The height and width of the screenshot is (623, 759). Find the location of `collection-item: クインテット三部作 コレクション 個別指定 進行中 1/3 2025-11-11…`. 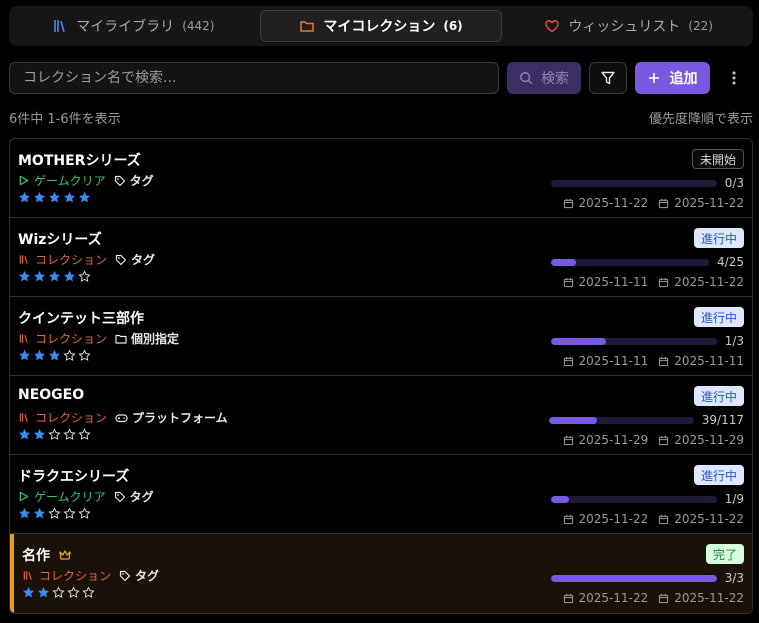

collection-item: クインテット三部作 コレクション 個別指定 進行中 1/3 2025-11-11… is located at coordinates (381, 336).